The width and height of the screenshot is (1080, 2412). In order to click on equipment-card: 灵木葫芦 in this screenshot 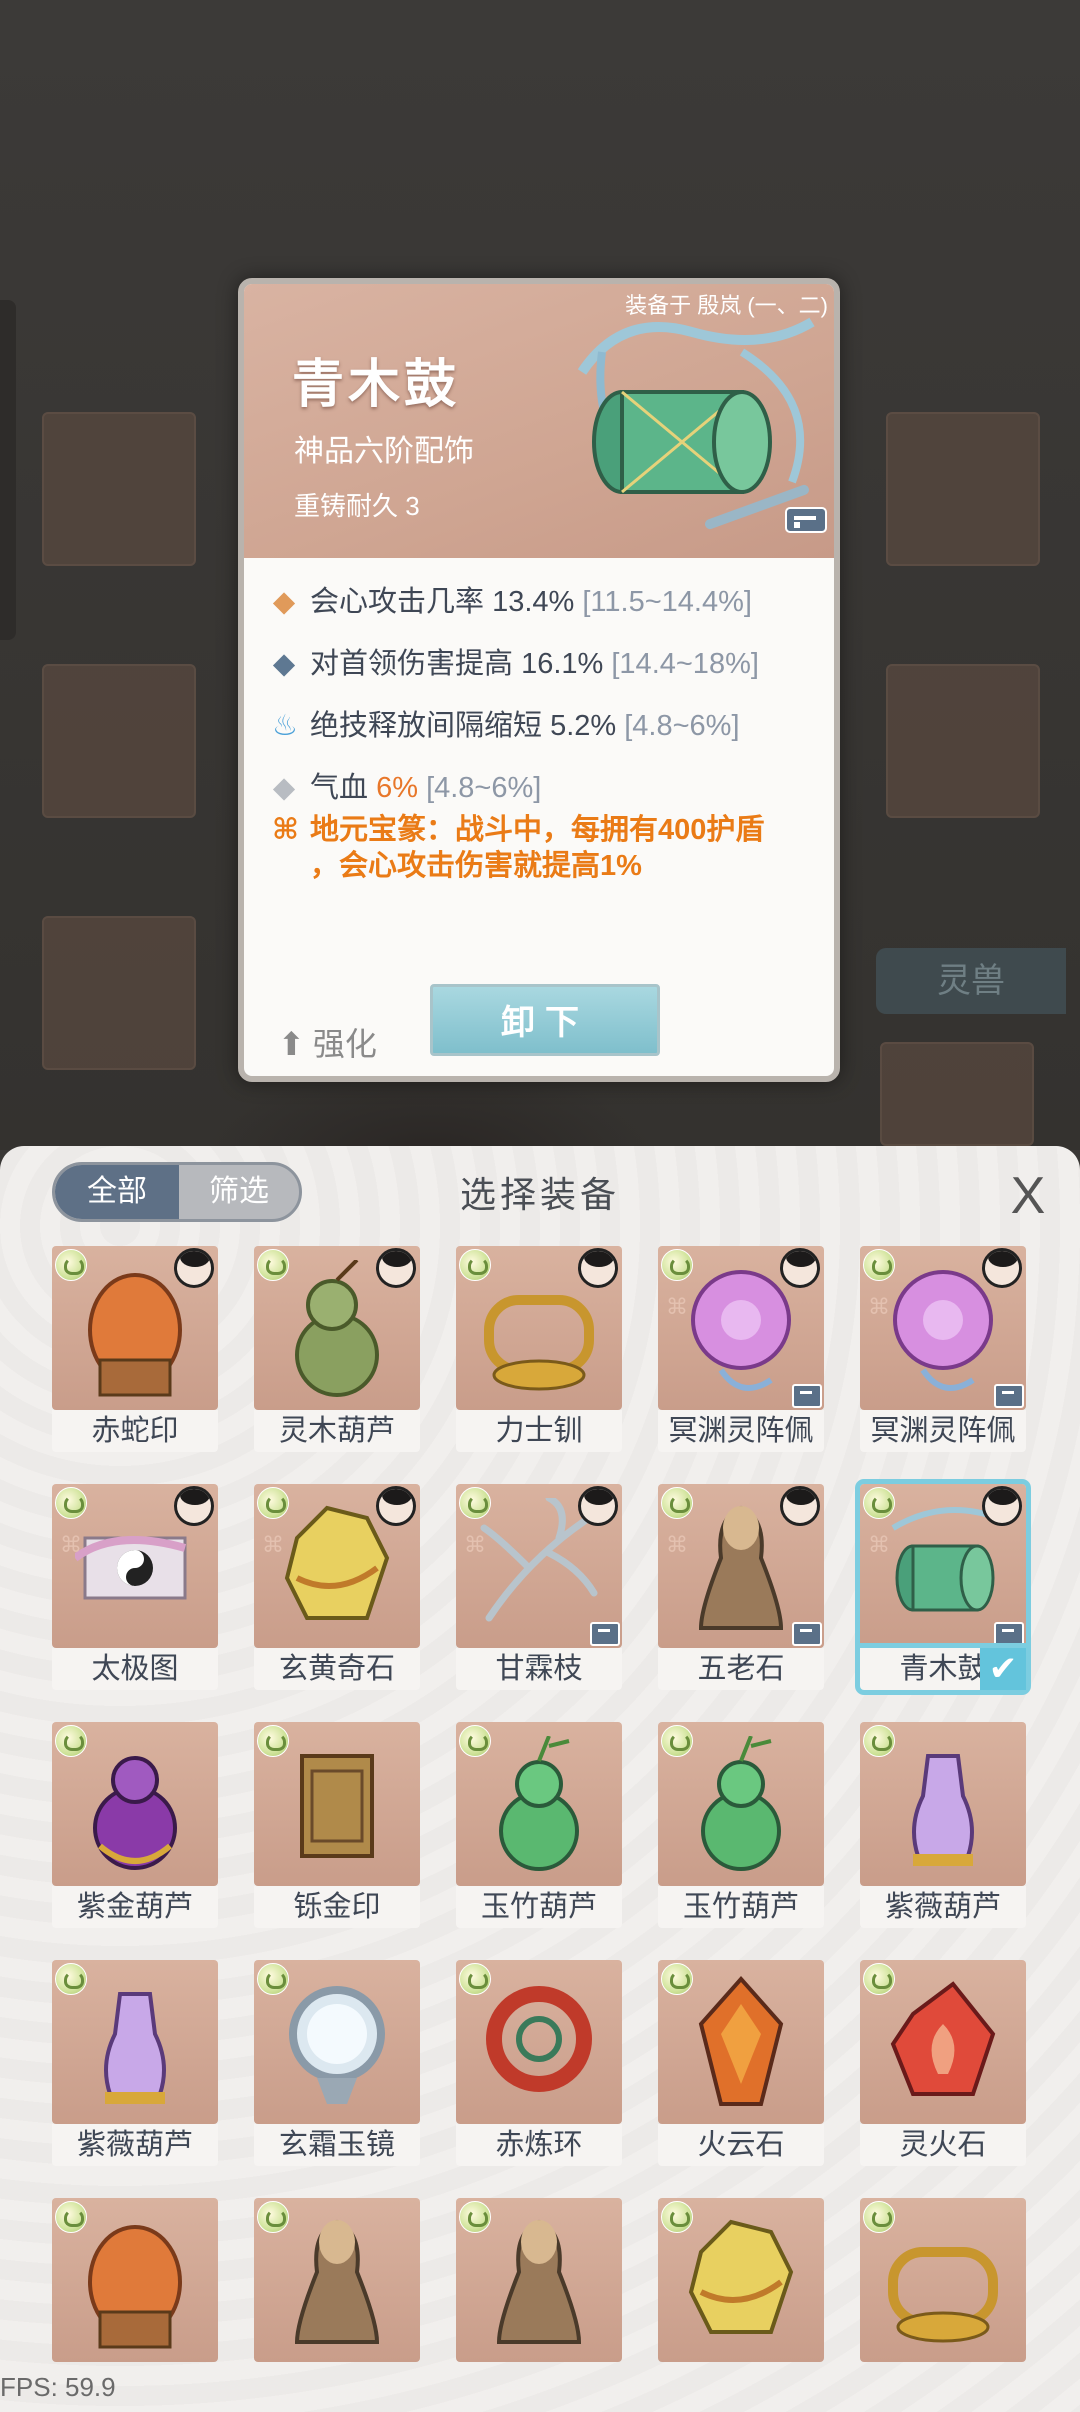, I will do `click(337, 1349)`.